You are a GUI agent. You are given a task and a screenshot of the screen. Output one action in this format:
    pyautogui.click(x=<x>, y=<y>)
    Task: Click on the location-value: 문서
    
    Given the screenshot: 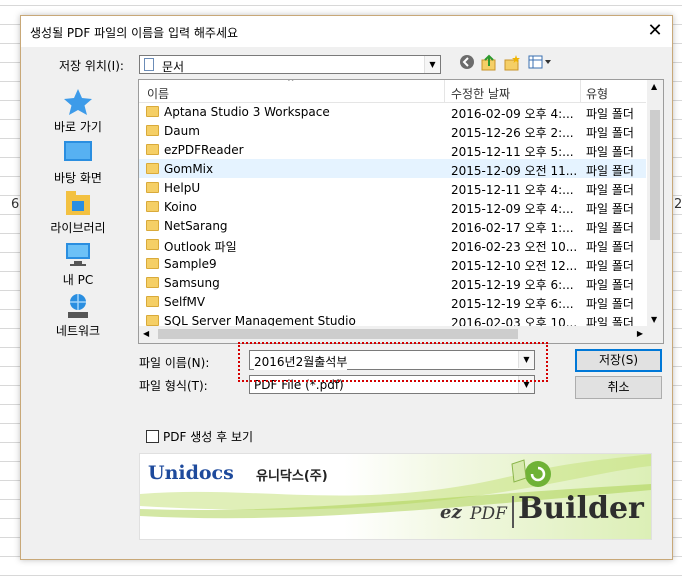 What is the action you would take?
    pyautogui.click(x=173, y=67)
    